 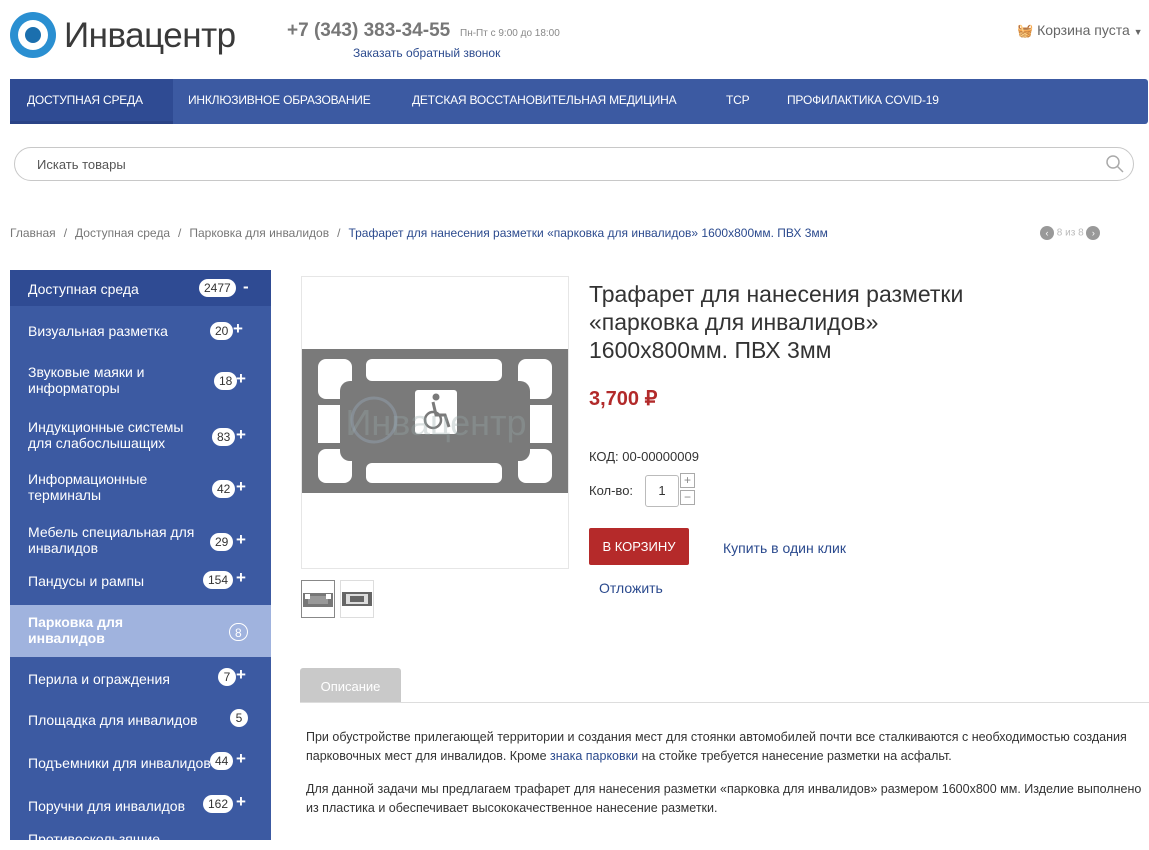 I want to click on sidebar-item-label: Перила и ограждения, so click(x=99, y=679).